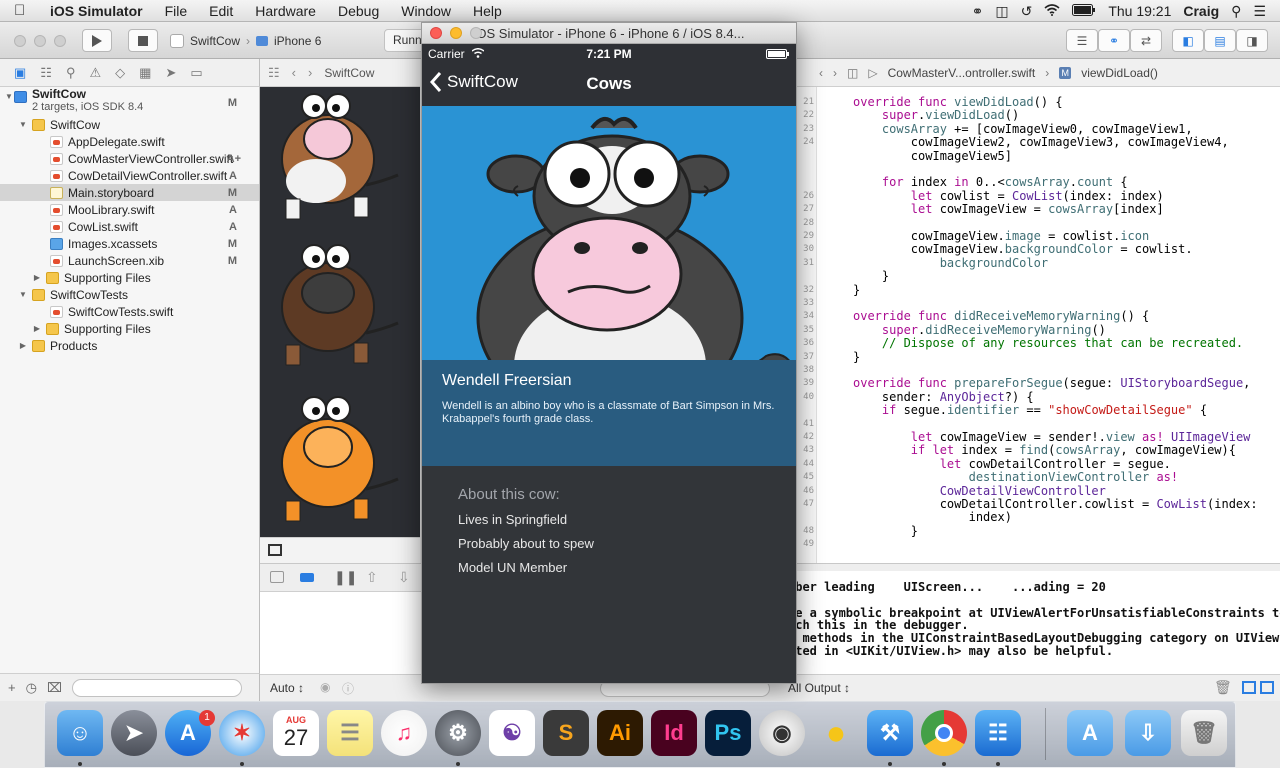 Image resolution: width=1280 pixels, height=768 pixels. What do you see at coordinates (40, 41) in the screenshot?
I see `window-minimize-button` at bounding box center [40, 41].